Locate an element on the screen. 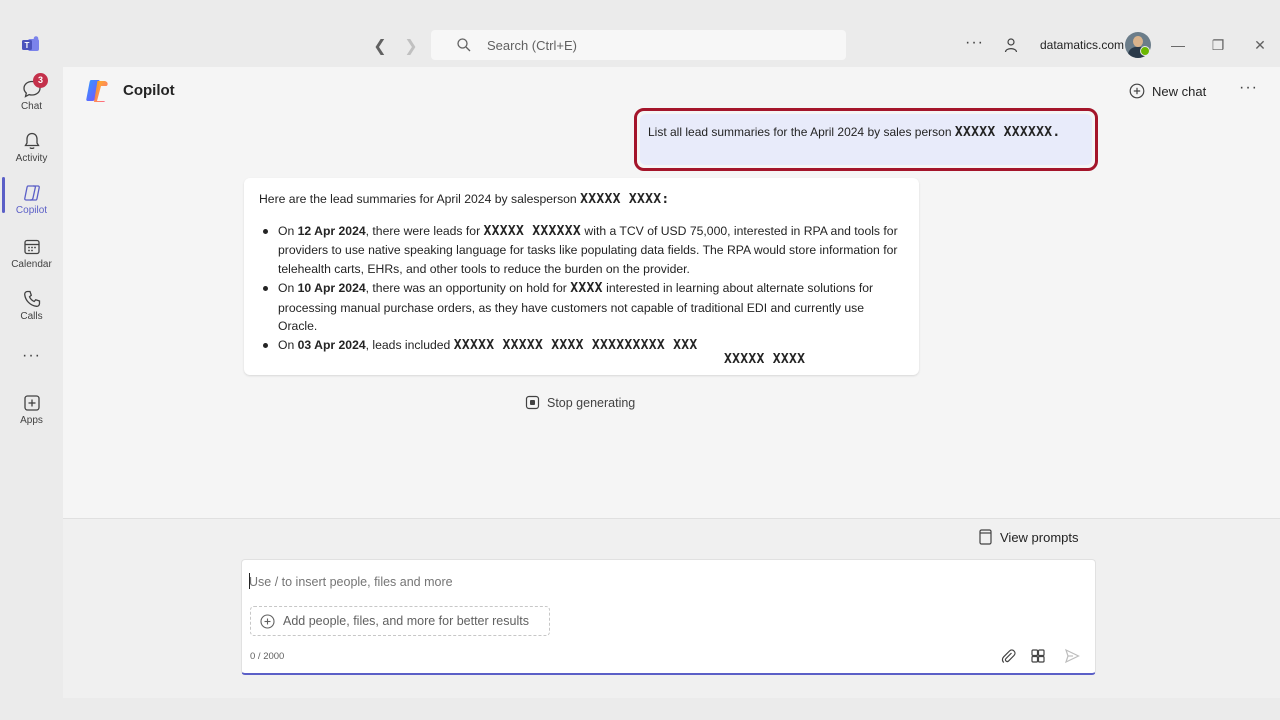 The width and height of the screenshot is (1280, 720). rail-item-label: Calls is located at coordinates (31, 316).